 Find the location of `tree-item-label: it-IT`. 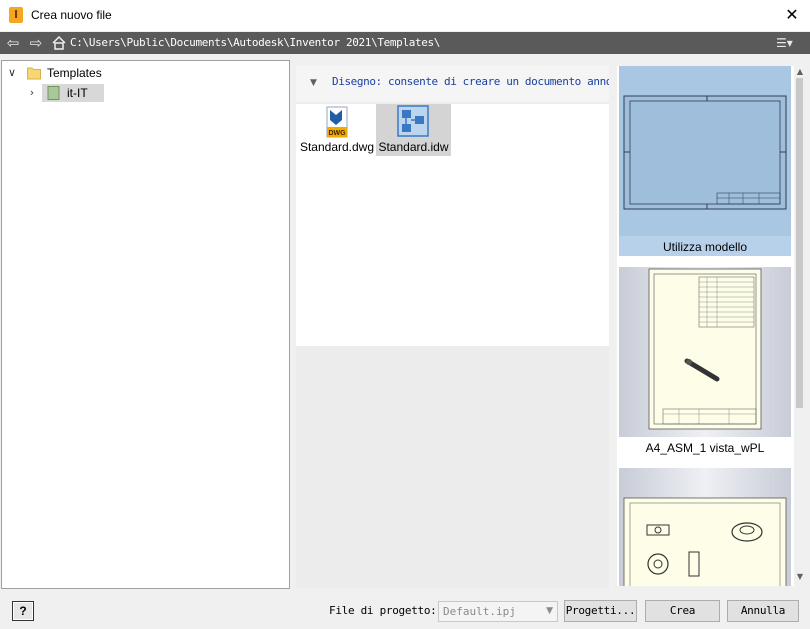

tree-item-label: it-IT is located at coordinates (77, 93).